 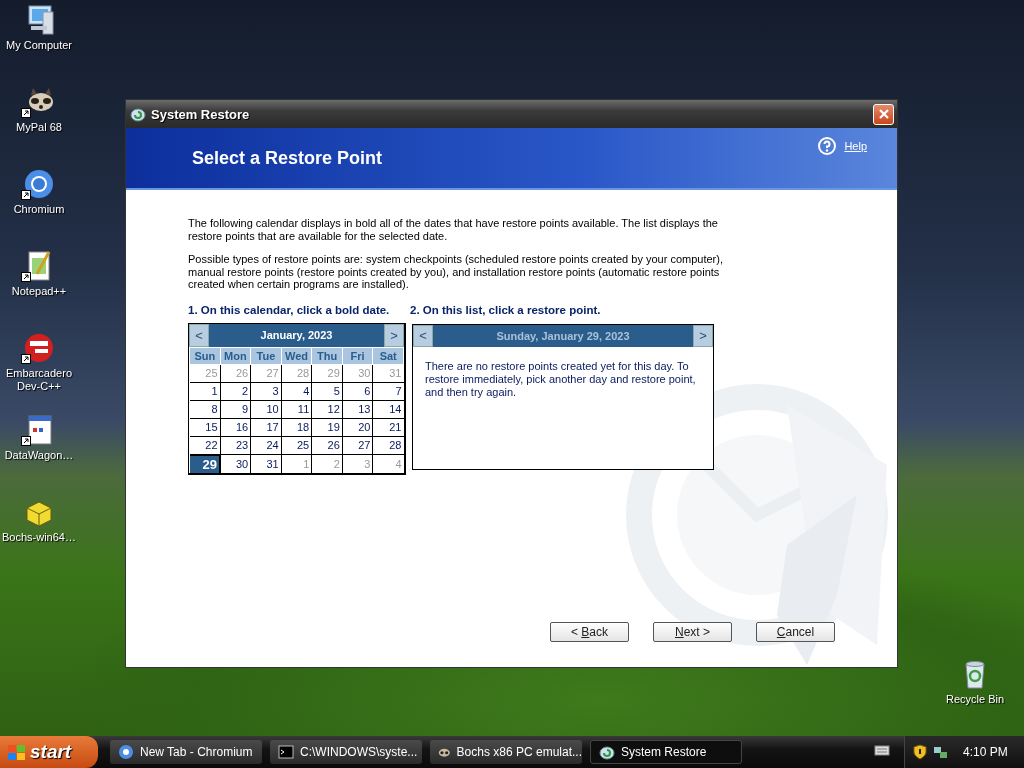 I want to click on step-instruction: 2. On this list, click a restore point., so click(x=505, y=309).